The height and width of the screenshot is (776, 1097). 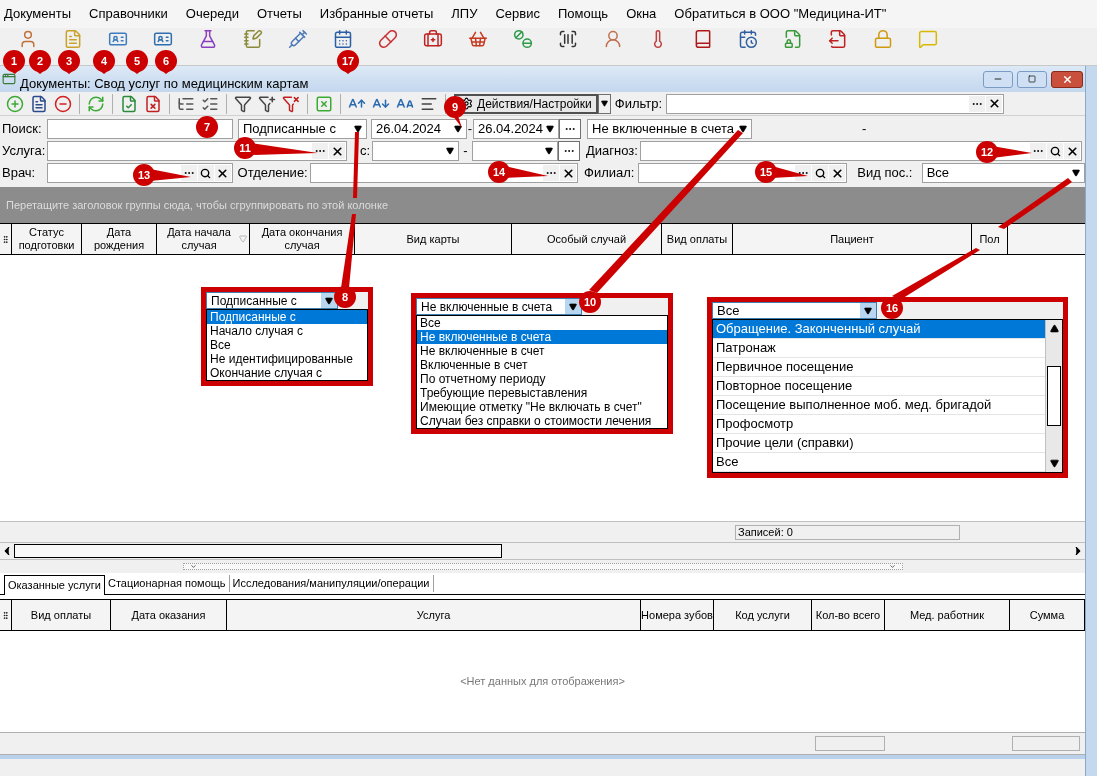 I want to click on minimize-button, so click(x=998, y=79).